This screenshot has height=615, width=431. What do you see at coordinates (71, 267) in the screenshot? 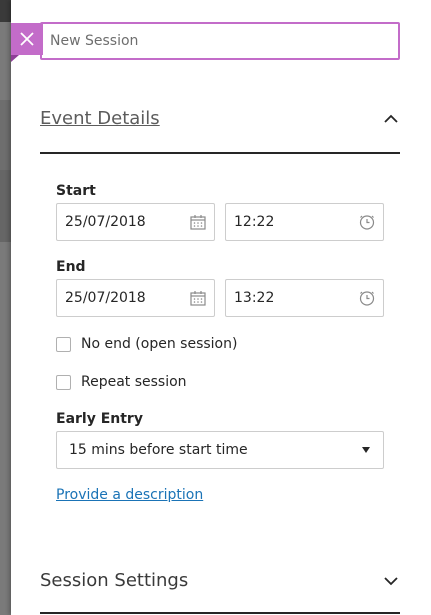
I see `end-label: End` at bounding box center [71, 267].